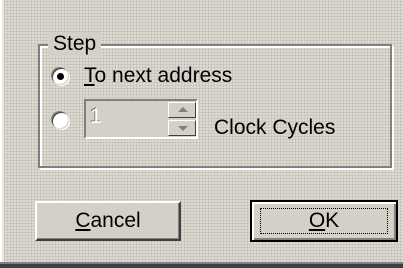  I want to click on arrow-up-icon, so click(183, 109).